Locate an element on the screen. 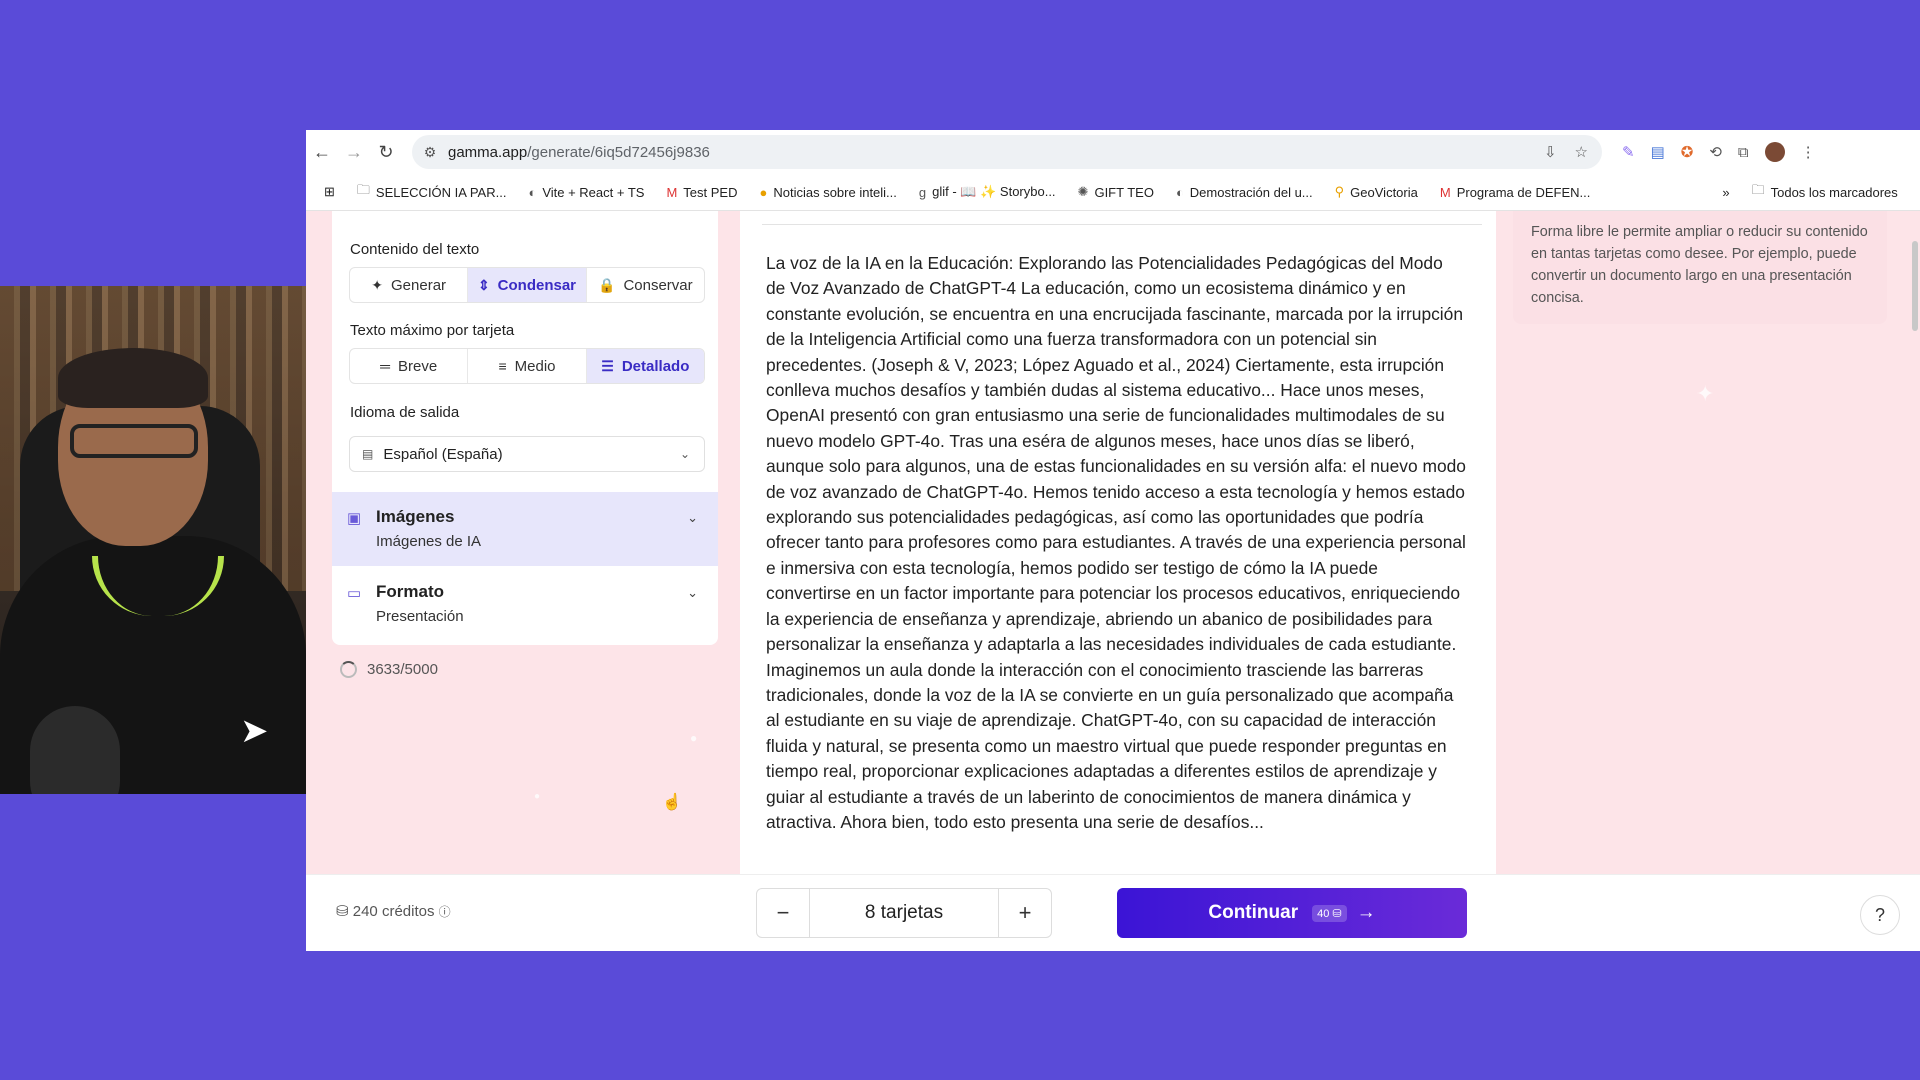 Image resolution: width=1920 pixels, height=1080 pixels. progress-ring-icon is located at coordinates (348, 669).